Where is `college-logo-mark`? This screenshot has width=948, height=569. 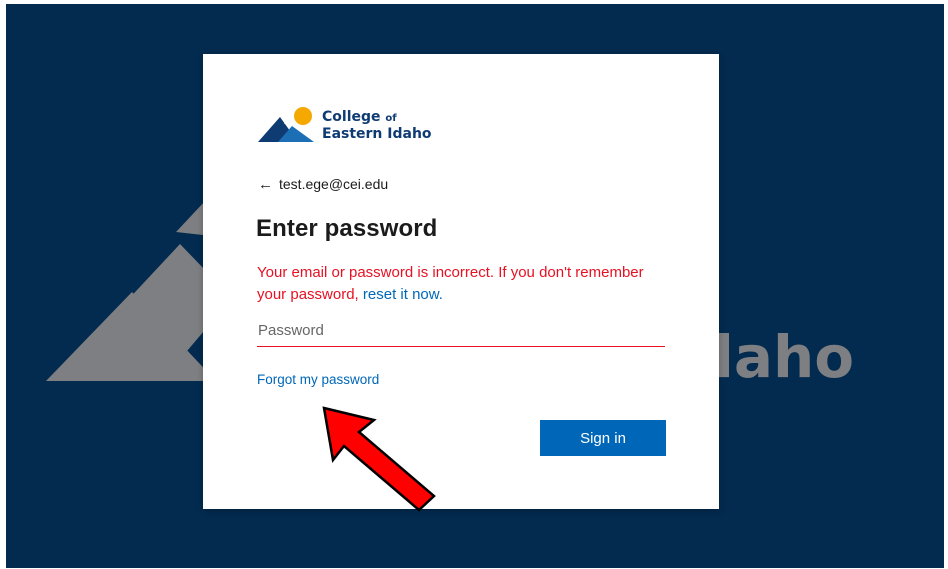 college-logo-mark is located at coordinates (286, 124).